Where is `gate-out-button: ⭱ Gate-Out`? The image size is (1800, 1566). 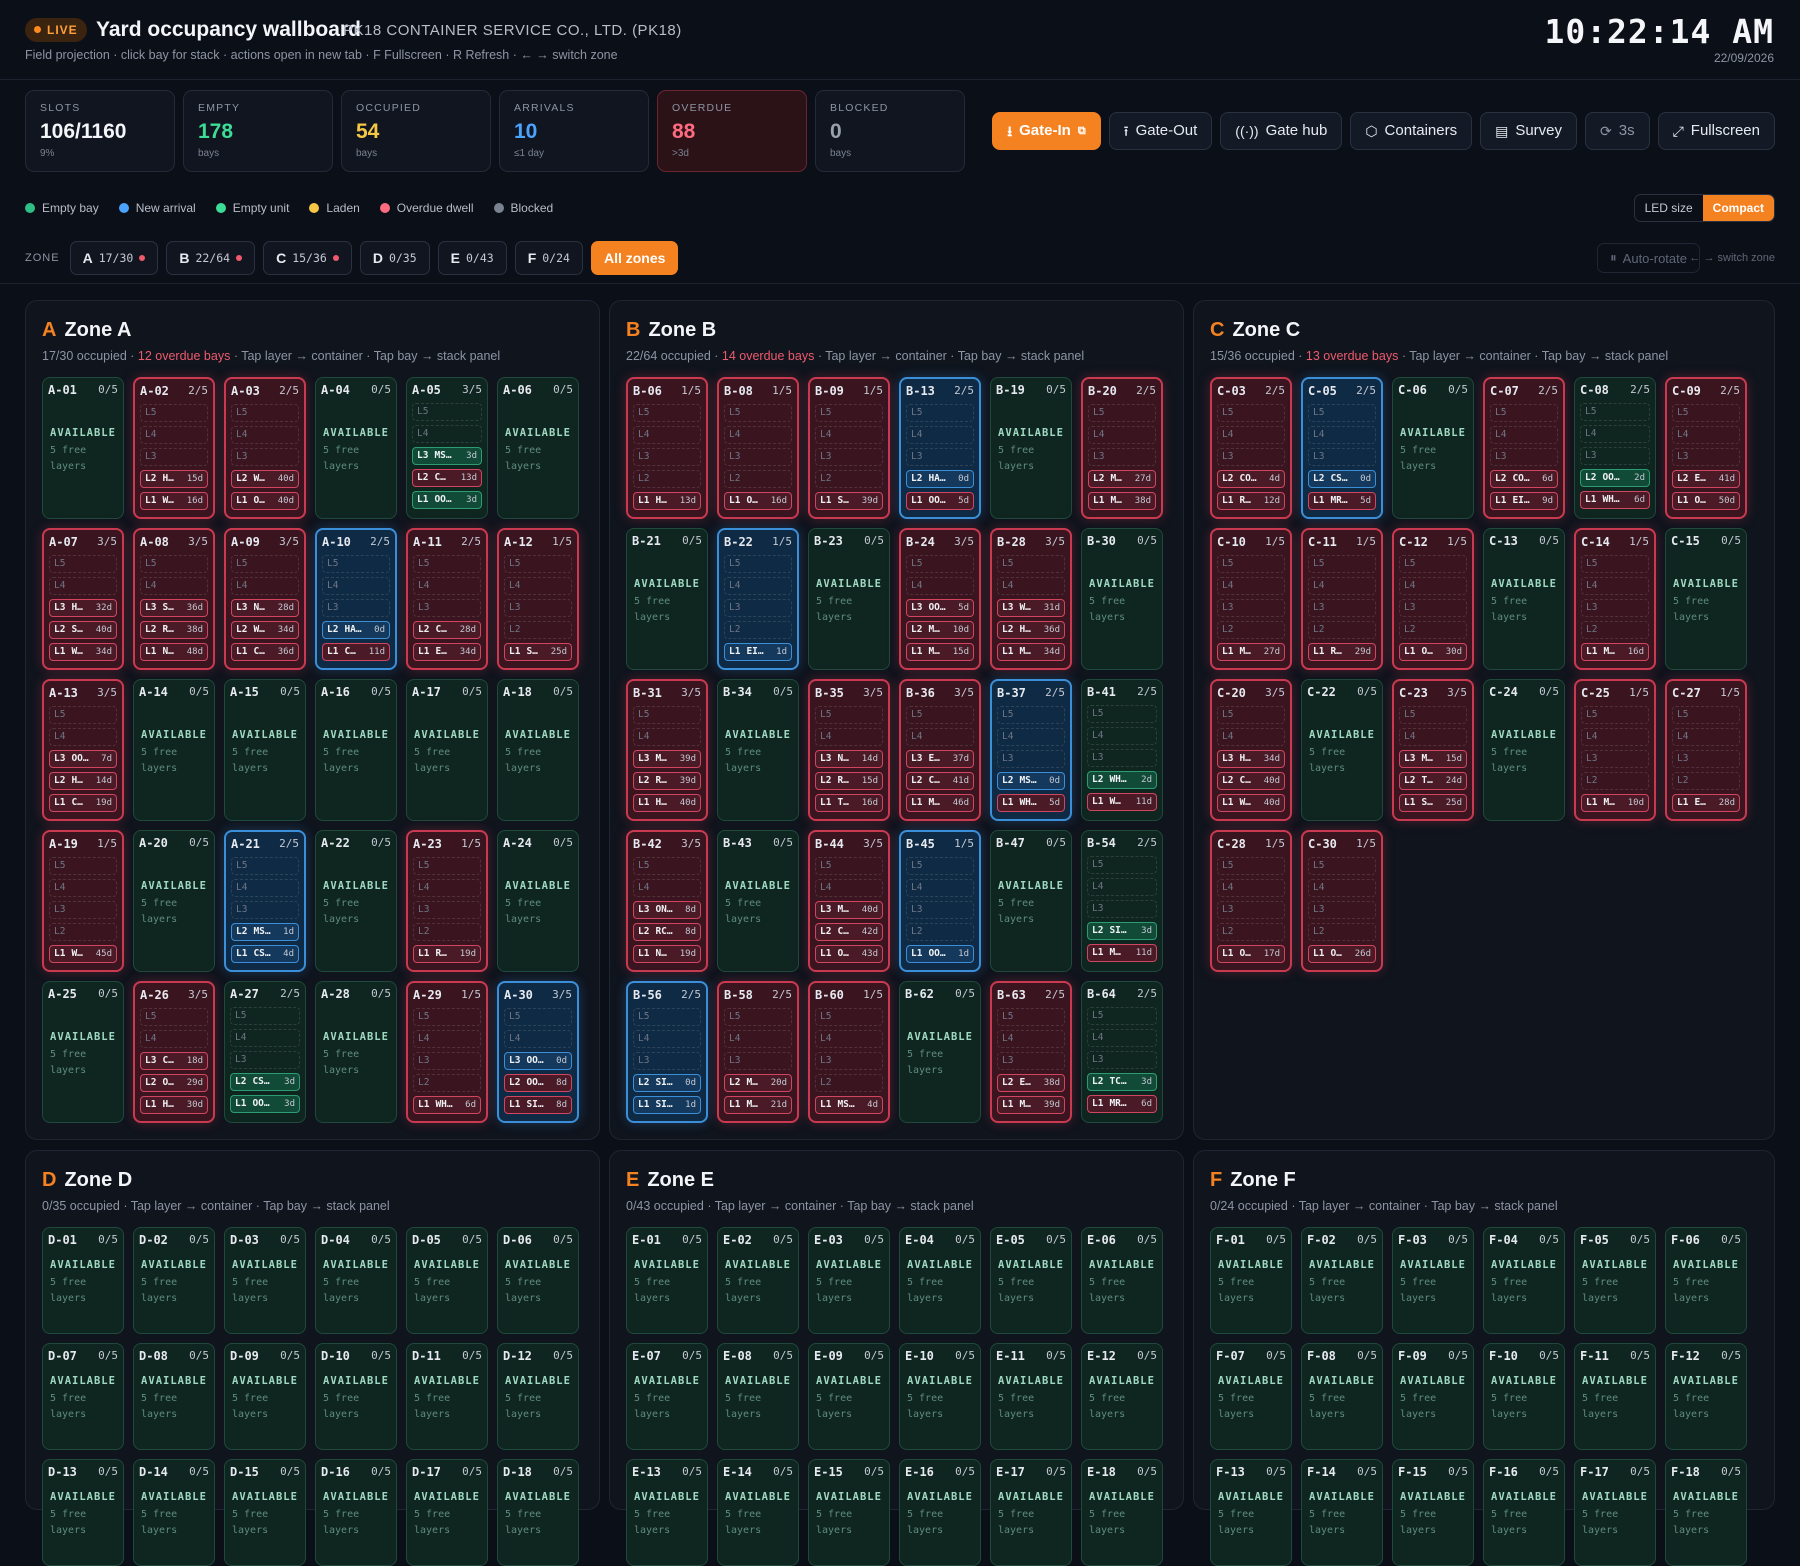
gate-out-button: ⭱ Gate-Out is located at coordinates (1160, 131).